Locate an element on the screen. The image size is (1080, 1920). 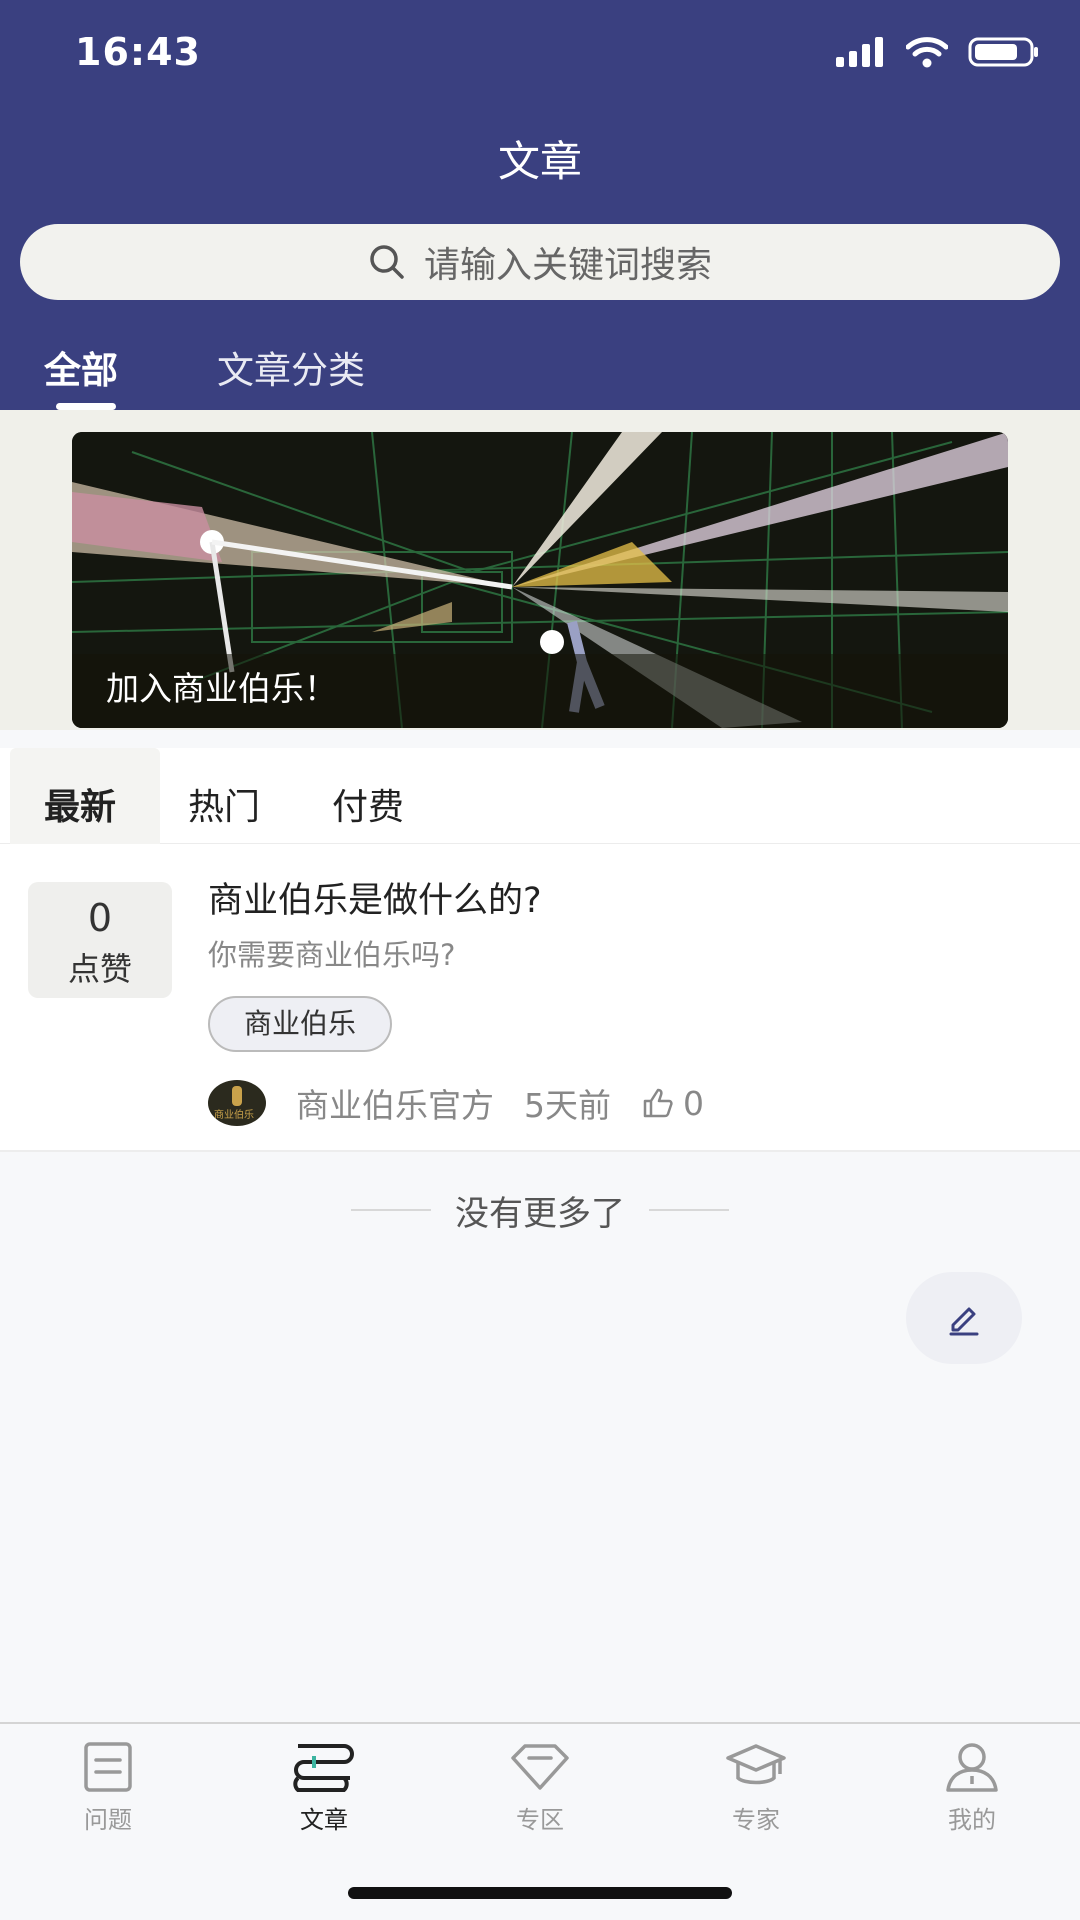
search-placeholder: 请输入关键词搜索 is located at coordinates (567, 265).